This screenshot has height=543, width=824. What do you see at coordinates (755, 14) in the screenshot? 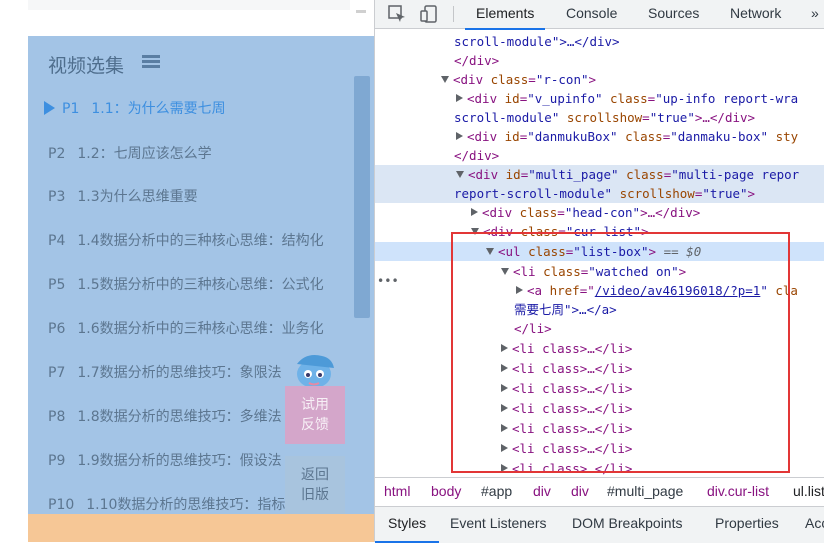
I see `tab-network: Network` at bounding box center [755, 14].